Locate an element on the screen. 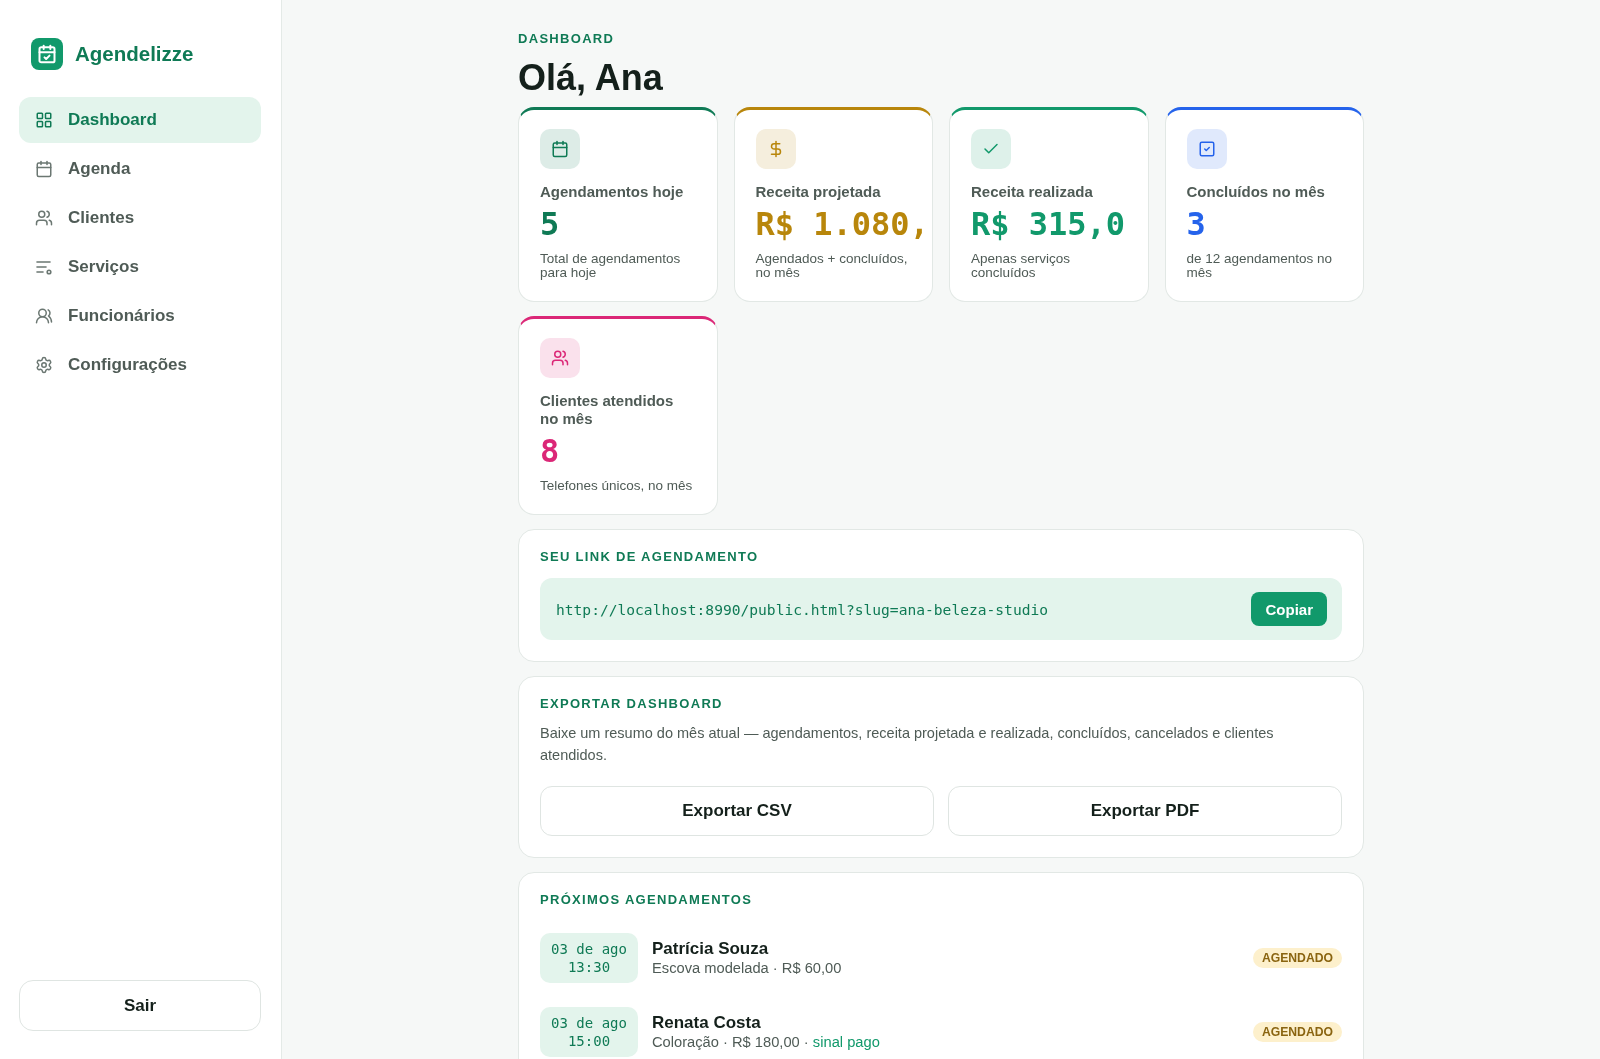 This screenshot has width=1600, height=1059. brand-name: Agendelizze is located at coordinates (134, 54).